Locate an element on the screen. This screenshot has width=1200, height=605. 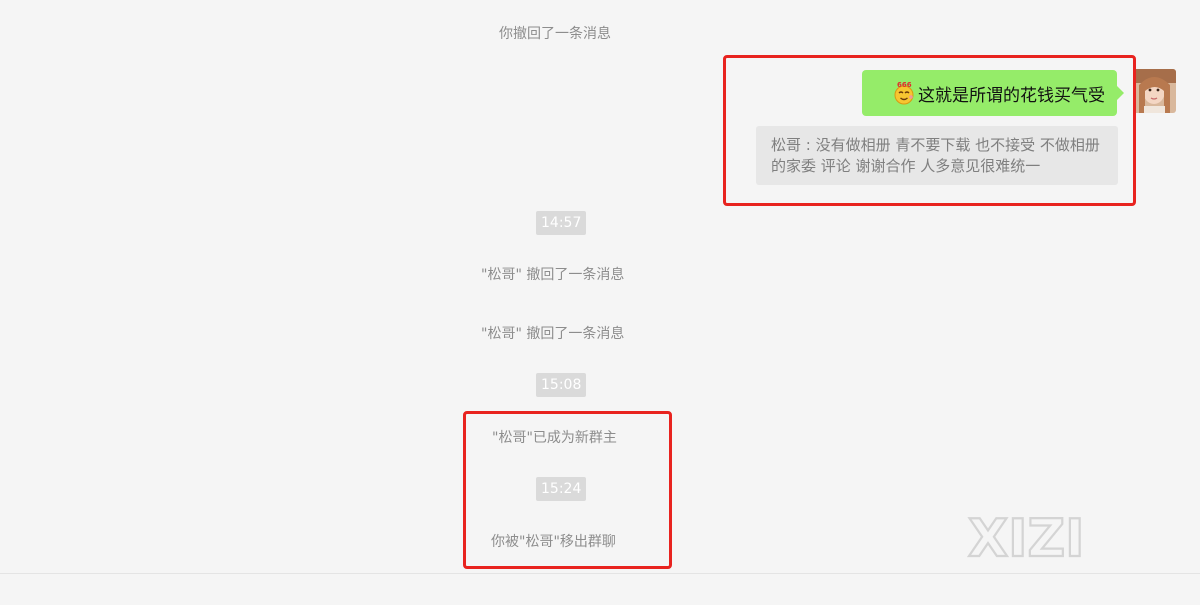
xizi-watermark-logo: XIZI is located at coordinates (1041, 539).